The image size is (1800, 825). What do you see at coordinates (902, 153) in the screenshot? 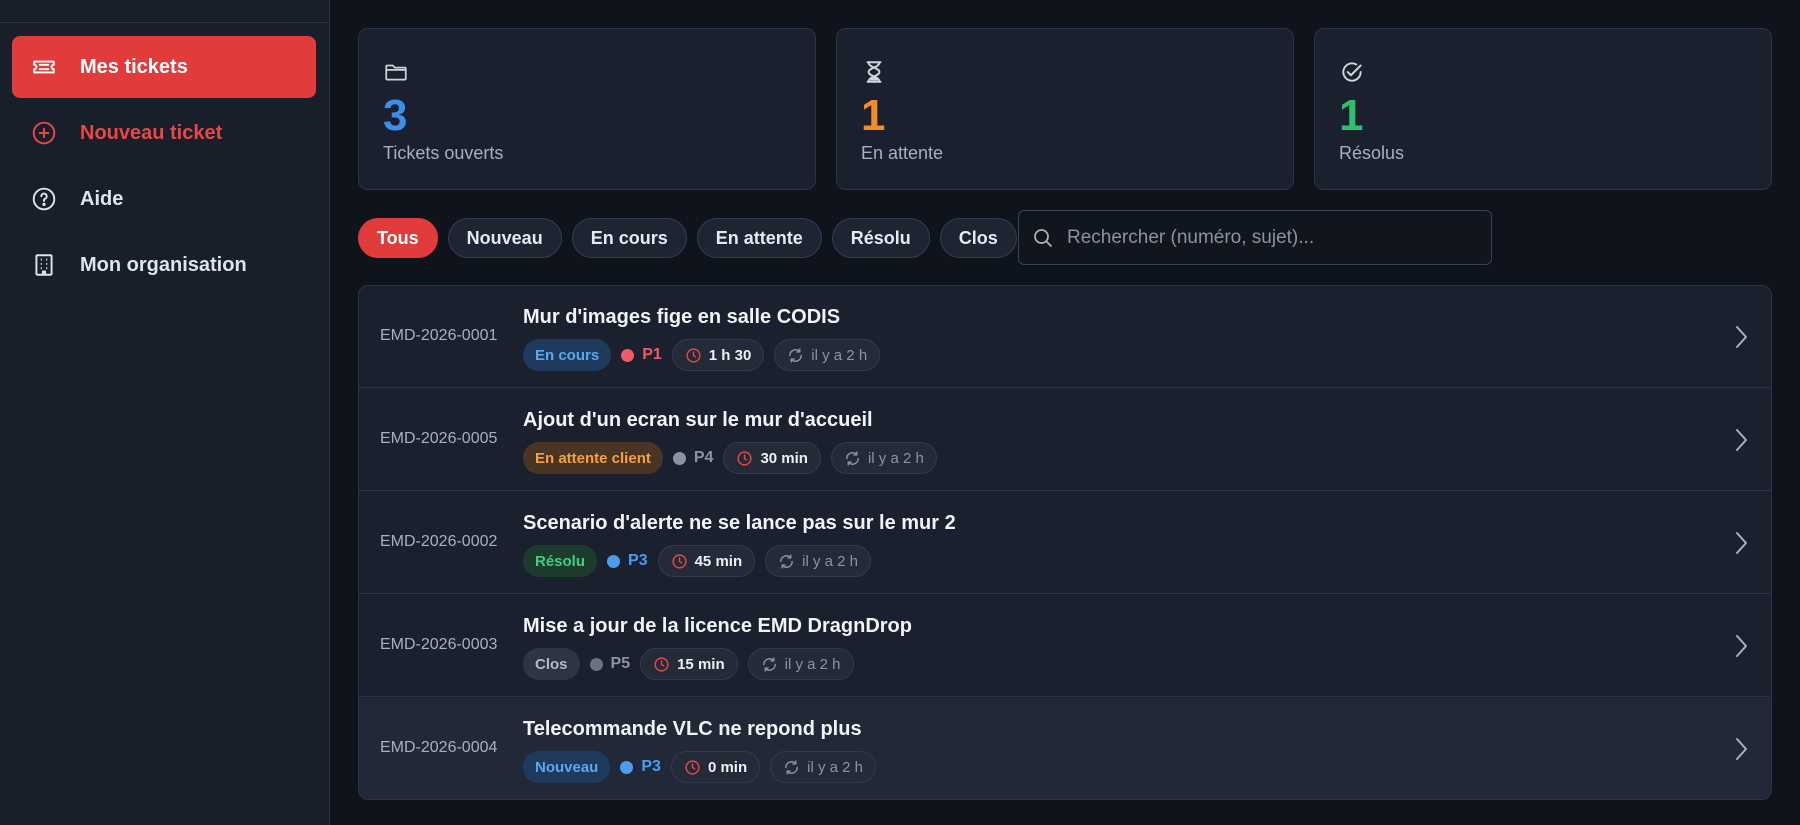
I see `stat-label: En attente` at bounding box center [902, 153].